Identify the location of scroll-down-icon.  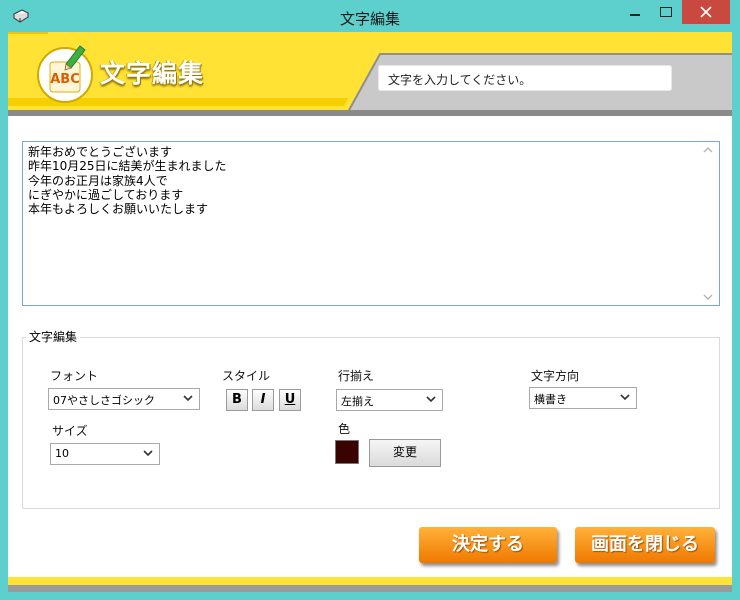
(708, 297).